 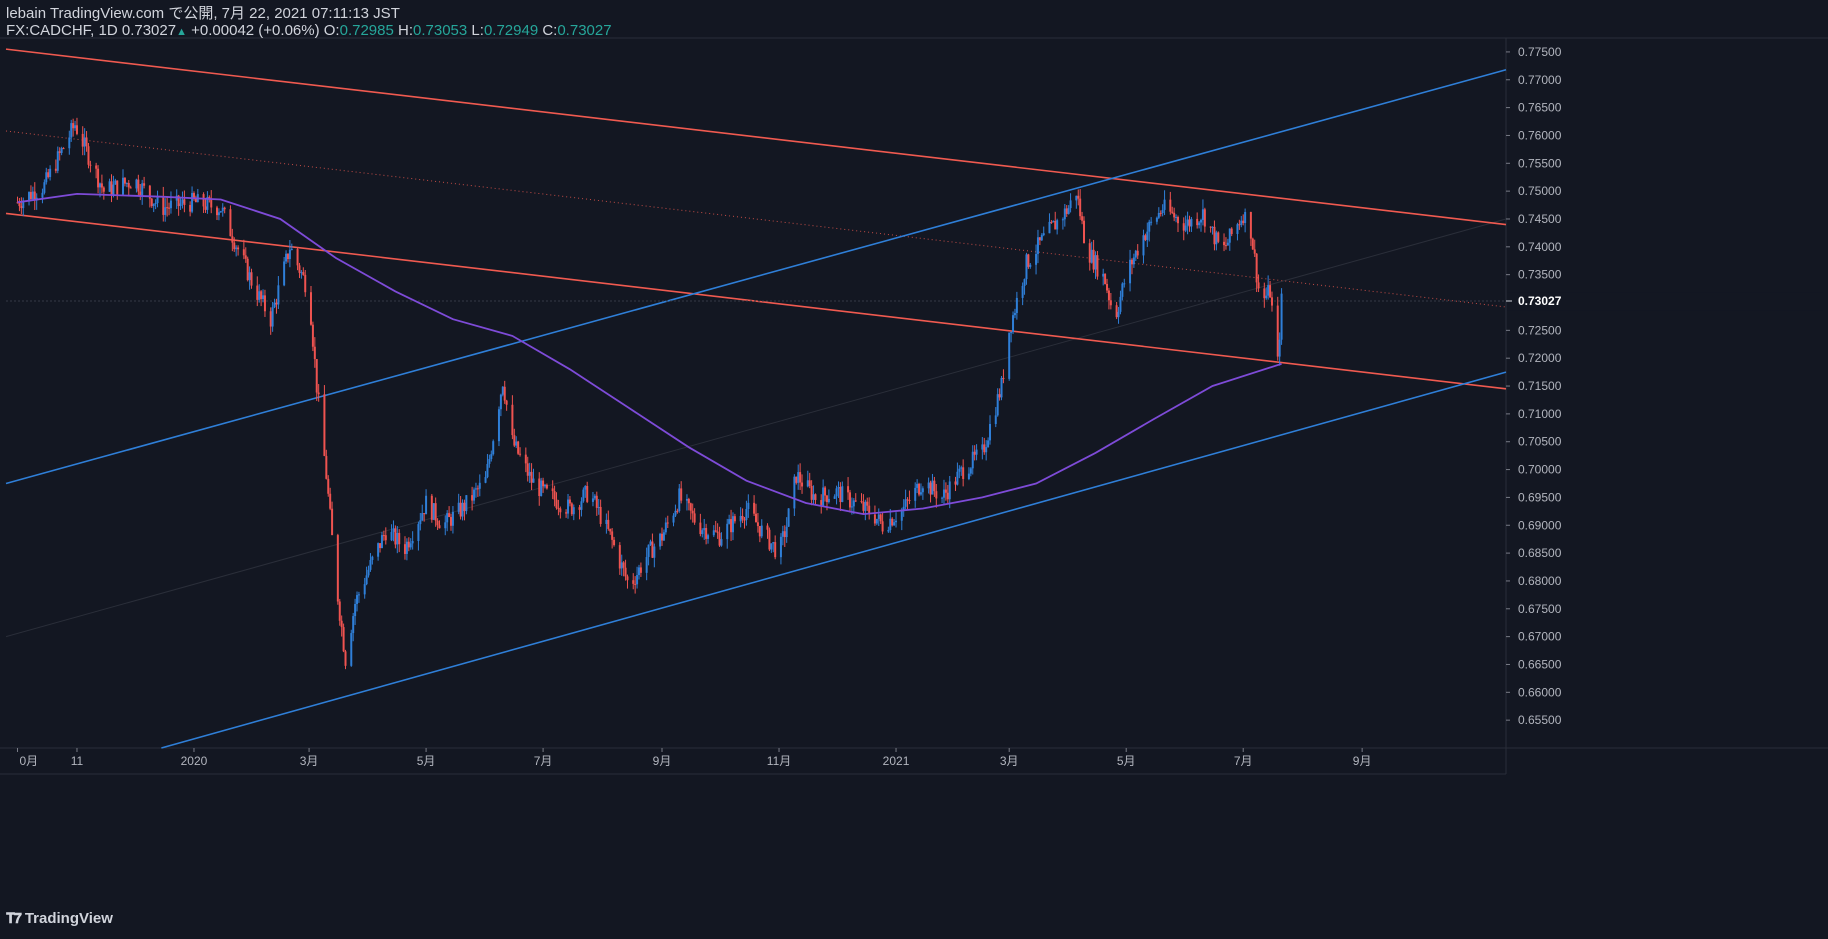 I want to click on y-tick-label: 0.75500, so click(x=1540, y=163).